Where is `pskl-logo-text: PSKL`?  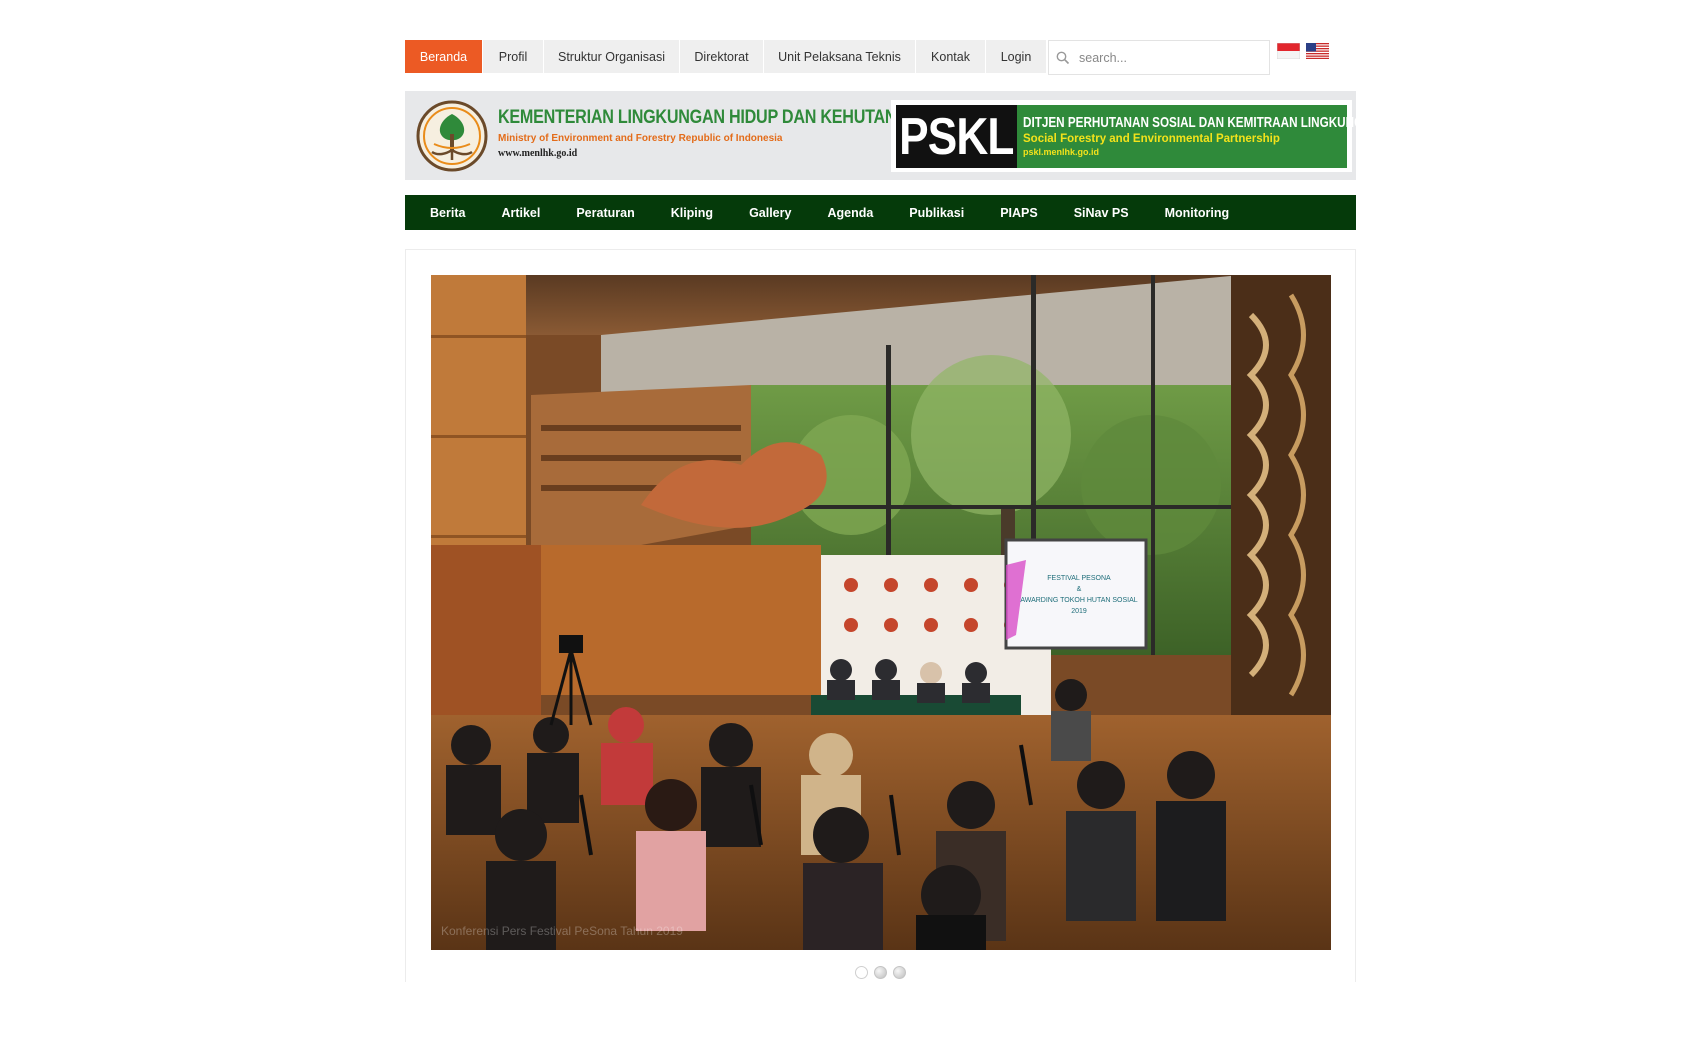
pskl-logo-text: PSKL is located at coordinates (956, 136).